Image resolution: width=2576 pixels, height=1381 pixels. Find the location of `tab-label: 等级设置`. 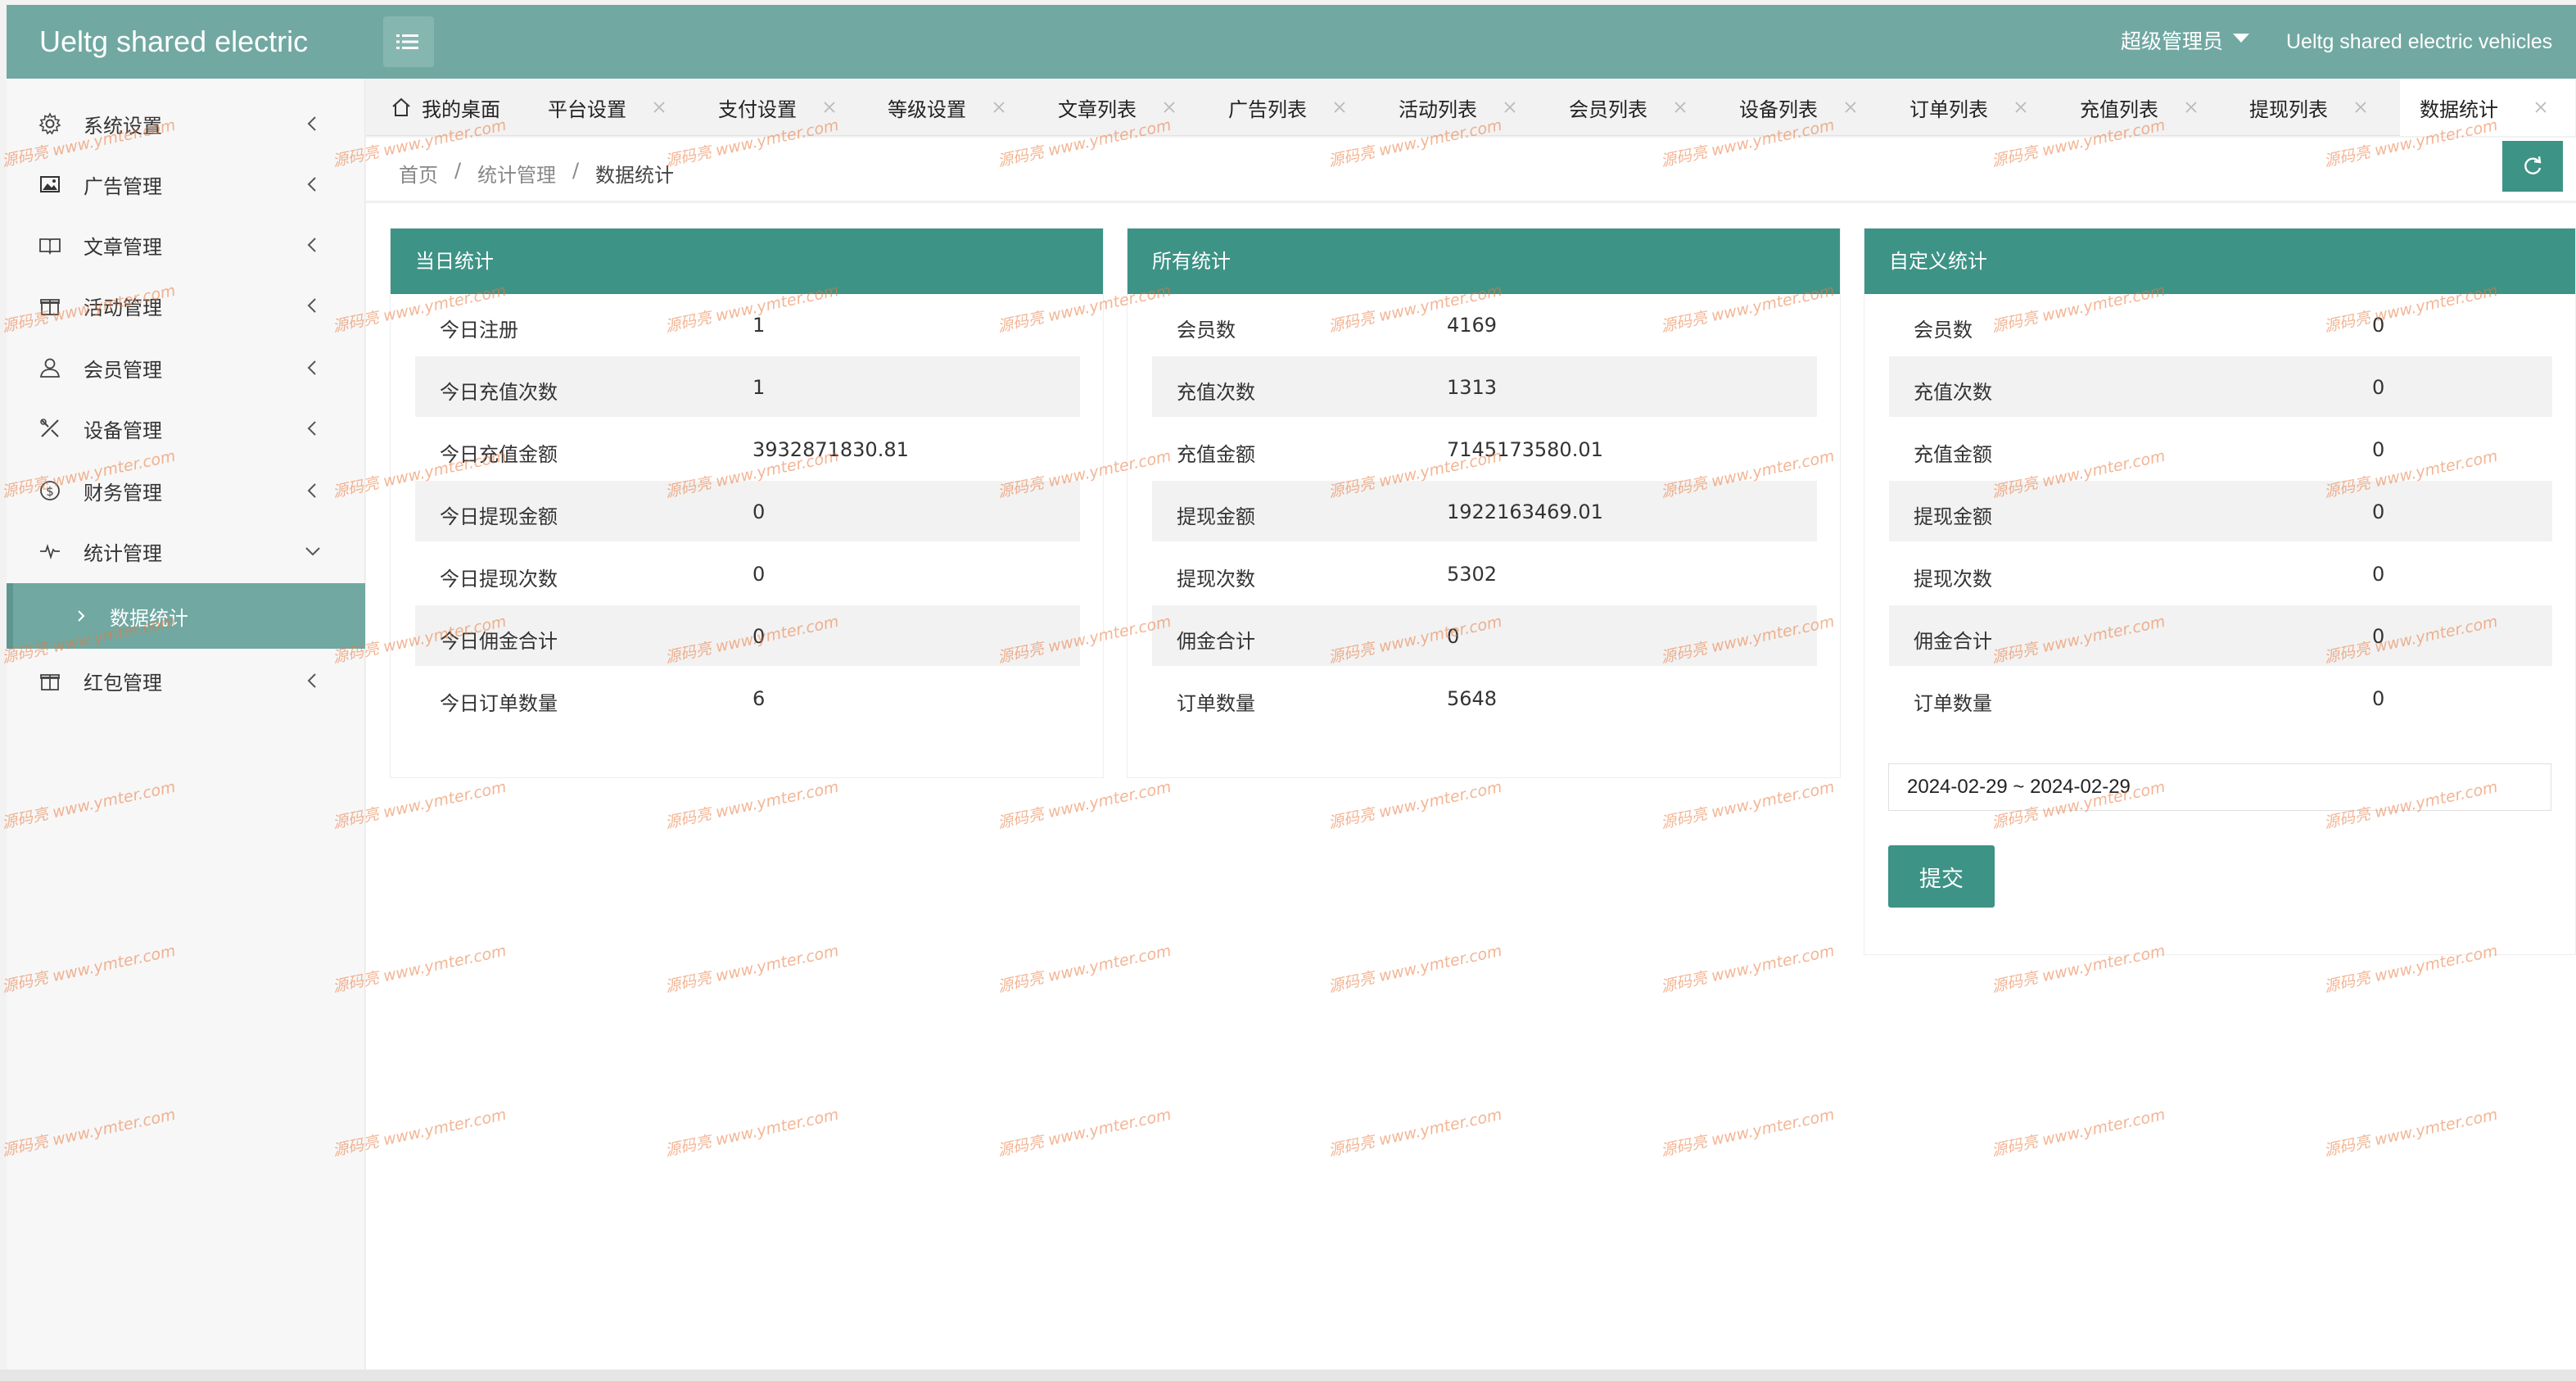

tab-label: 等级设置 is located at coordinates (927, 109).